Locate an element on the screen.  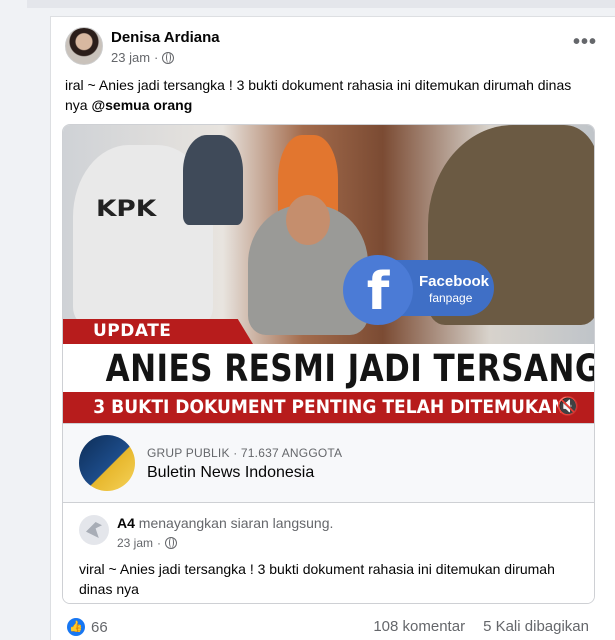
original-post-meta: 23 jam · is located at coordinates (147, 543).